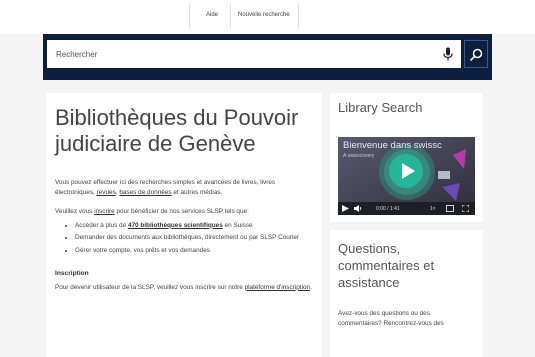 Image resolution: width=535 pixels, height=357 pixels. What do you see at coordinates (237, 225) in the screenshot?
I see `bullet-text-end: en Suisse` at bounding box center [237, 225].